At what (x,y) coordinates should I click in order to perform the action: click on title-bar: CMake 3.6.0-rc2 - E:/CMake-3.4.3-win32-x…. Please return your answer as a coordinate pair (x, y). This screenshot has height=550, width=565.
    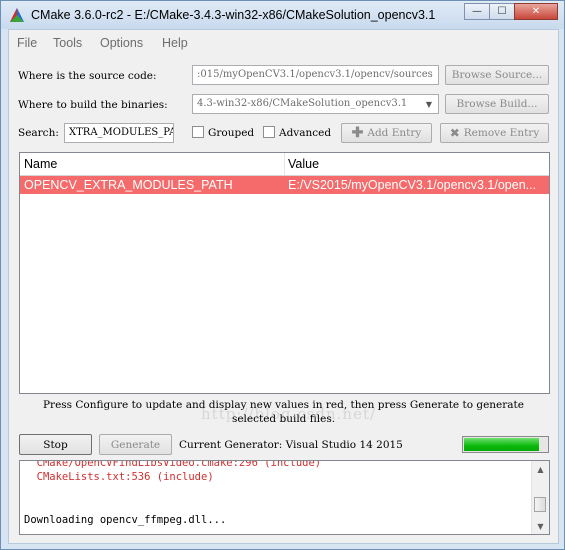
    Looking at the image, I should click on (282, 15).